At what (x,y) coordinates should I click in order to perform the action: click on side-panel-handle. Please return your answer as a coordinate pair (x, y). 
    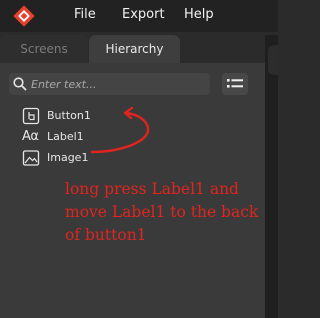
    Looking at the image, I should click on (273, 60).